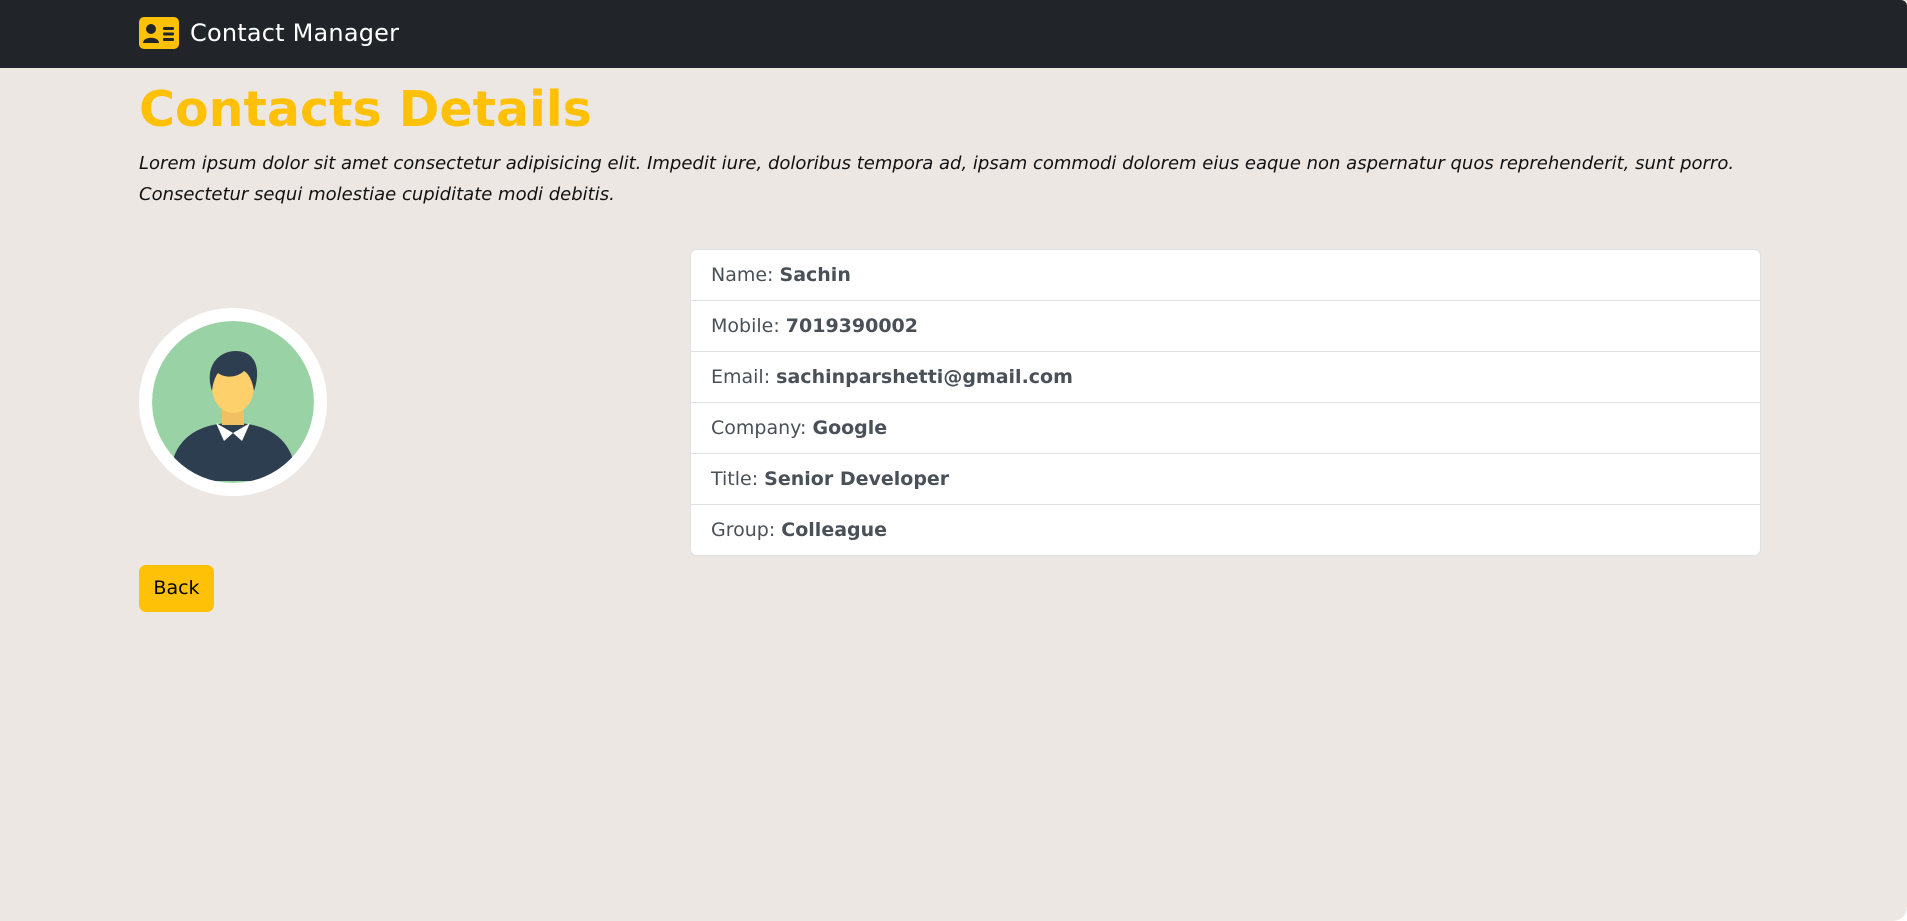 This screenshot has width=1907, height=921. What do you see at coordinates (735, 479) in the screenshot?
I see `detail-label: Title:` at bounding box center [735, 479].